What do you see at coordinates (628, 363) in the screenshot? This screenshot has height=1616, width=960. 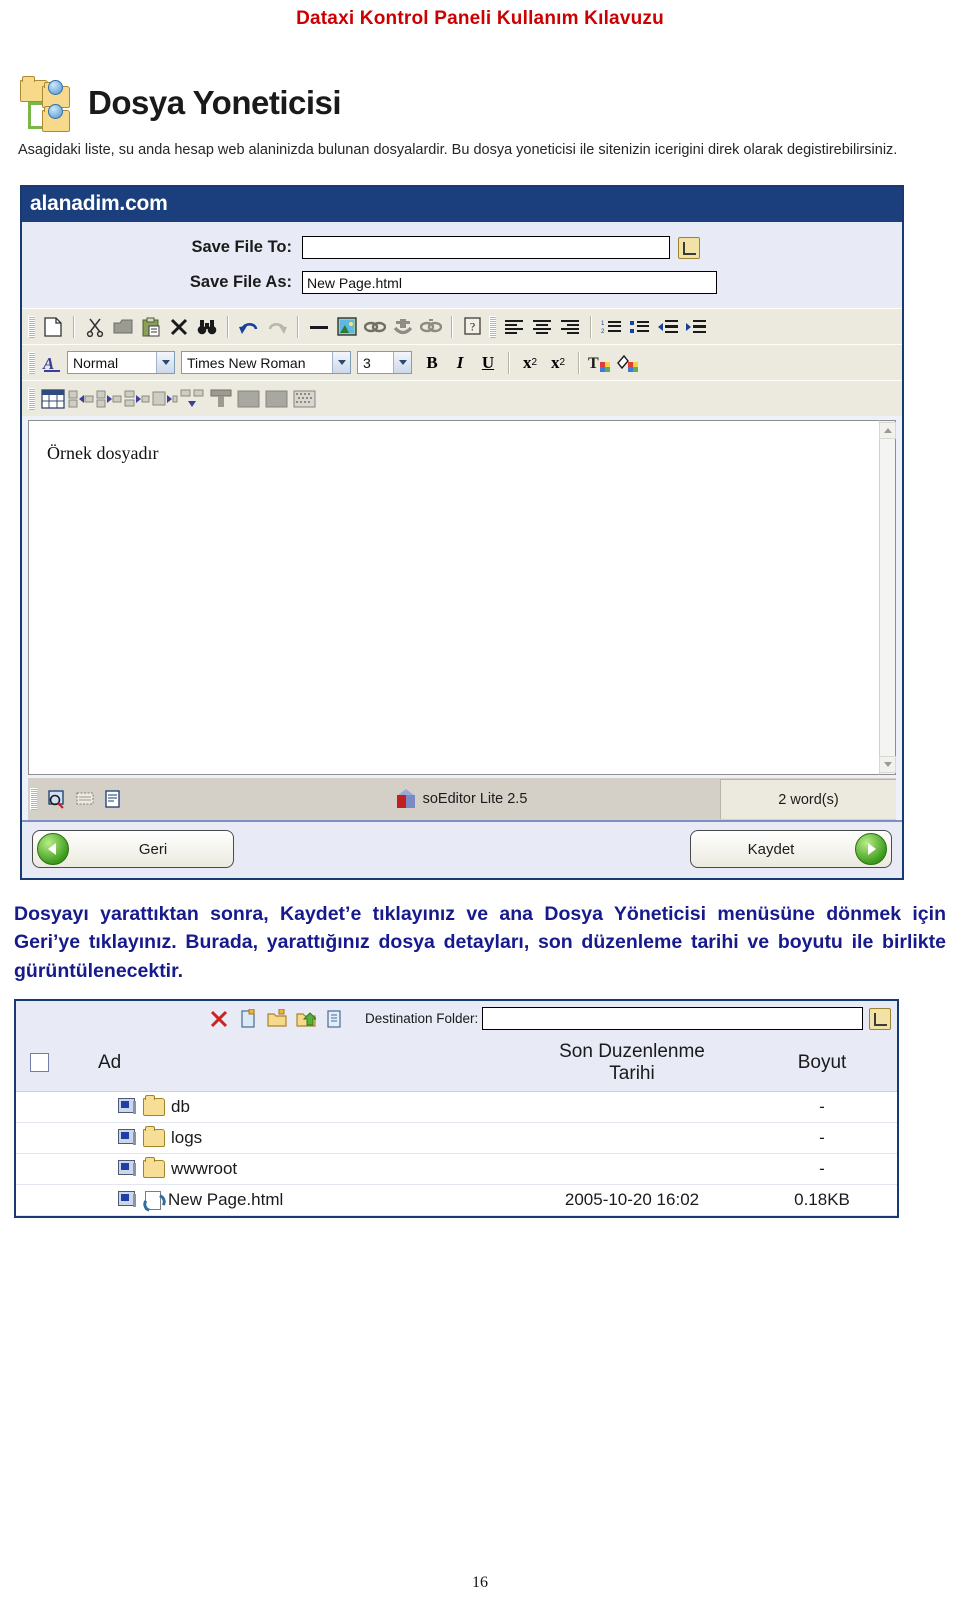 I see `highlight-color-icon` at bounding box center [628, 363].